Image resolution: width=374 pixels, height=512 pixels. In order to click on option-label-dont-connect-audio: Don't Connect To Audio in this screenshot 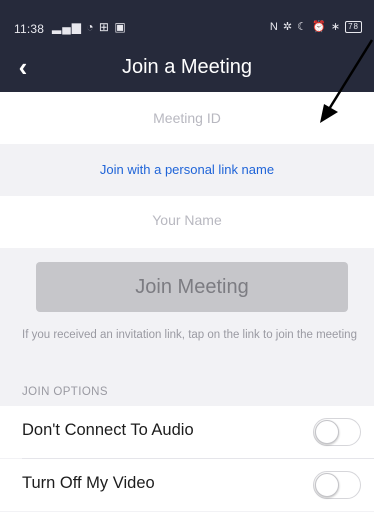, I will do `click(108, 430)`.